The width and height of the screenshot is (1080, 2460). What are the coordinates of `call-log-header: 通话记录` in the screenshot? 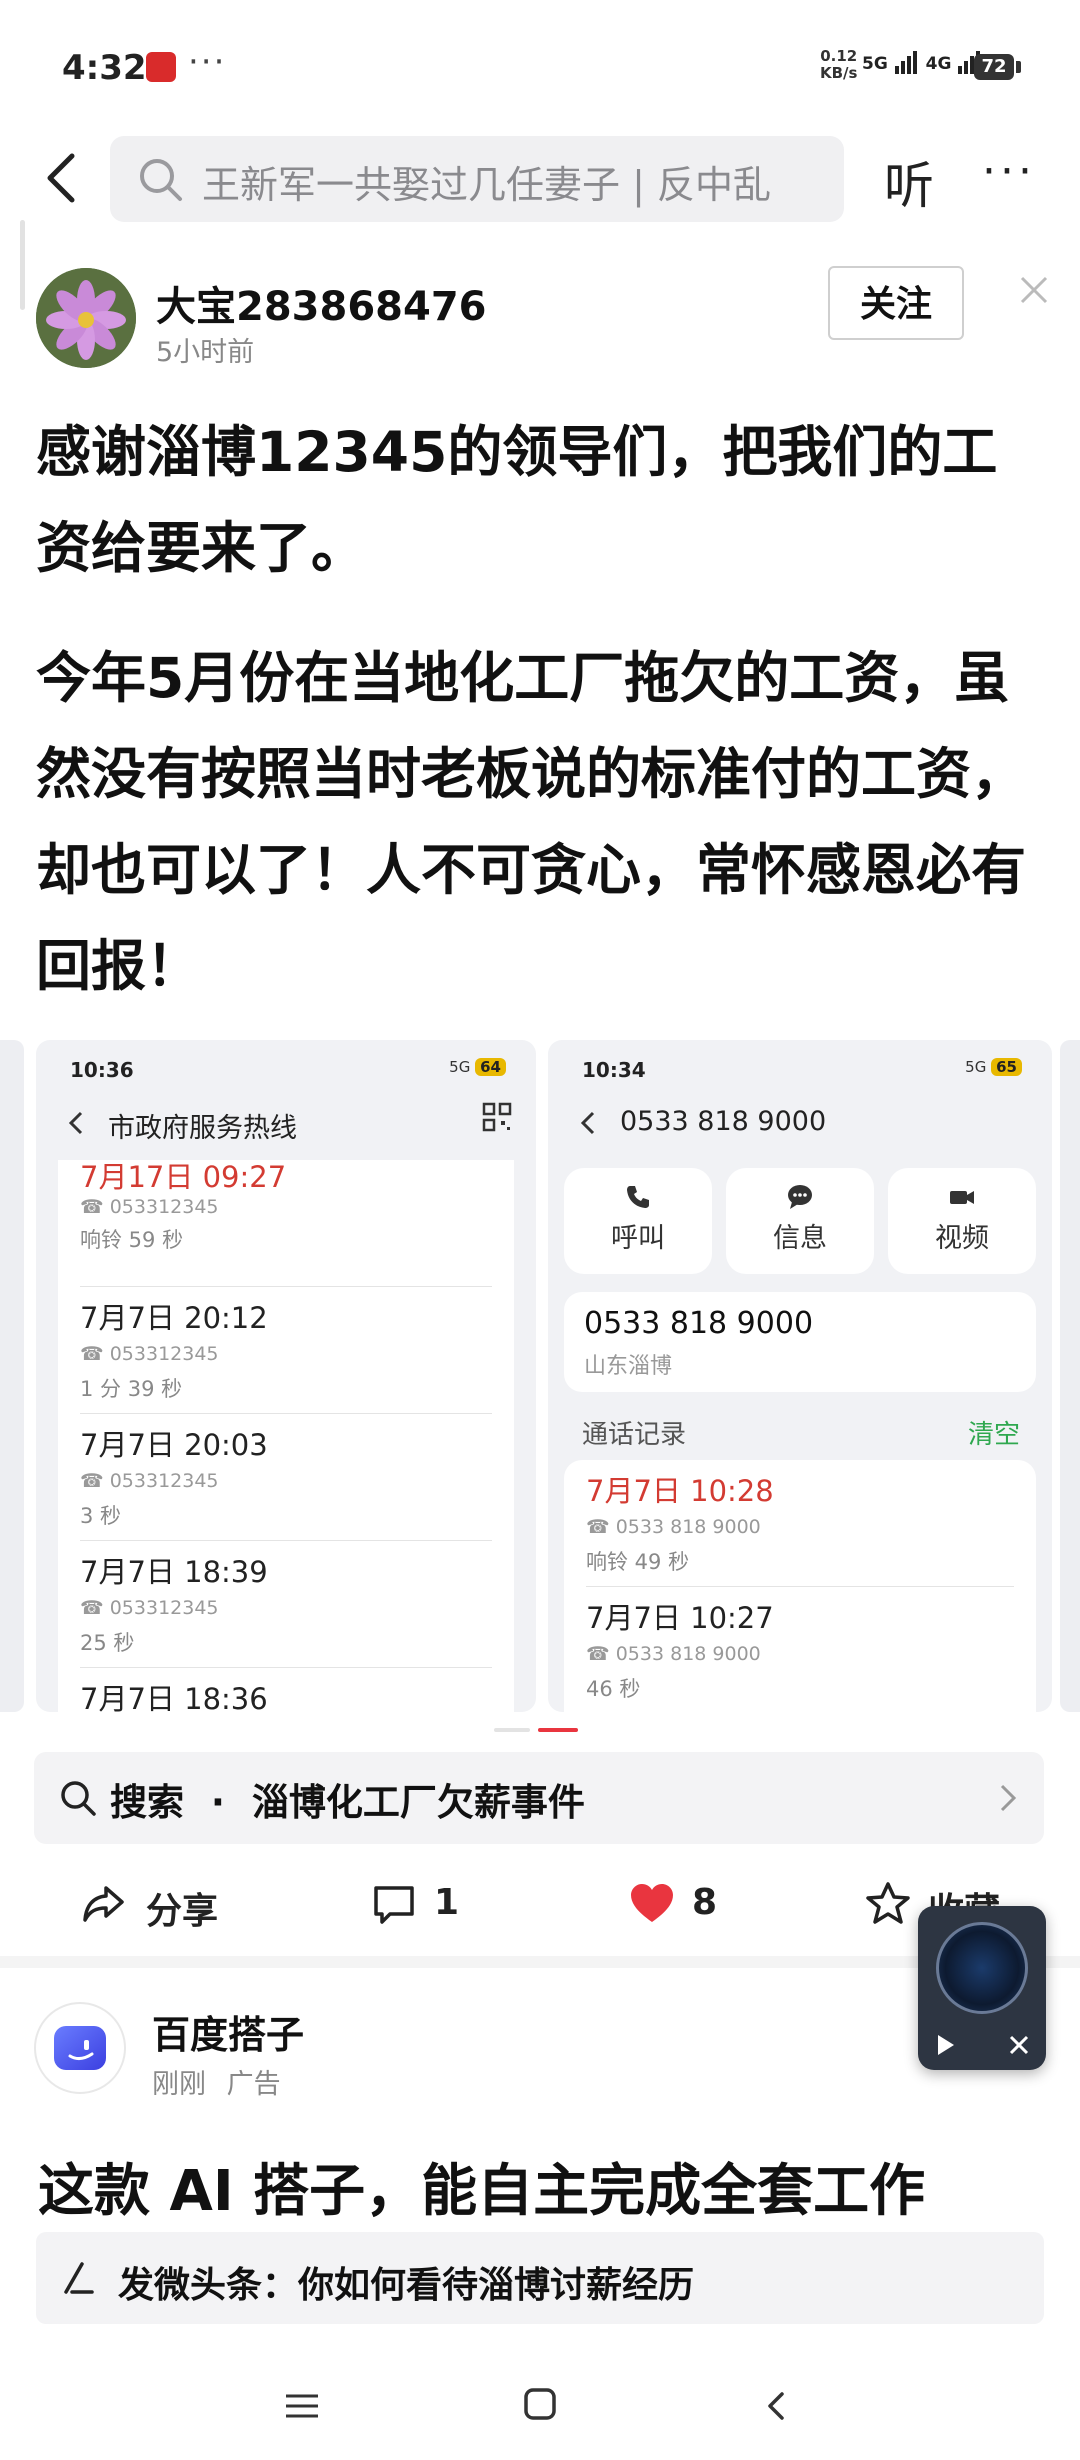 It's located at (634, 1435).